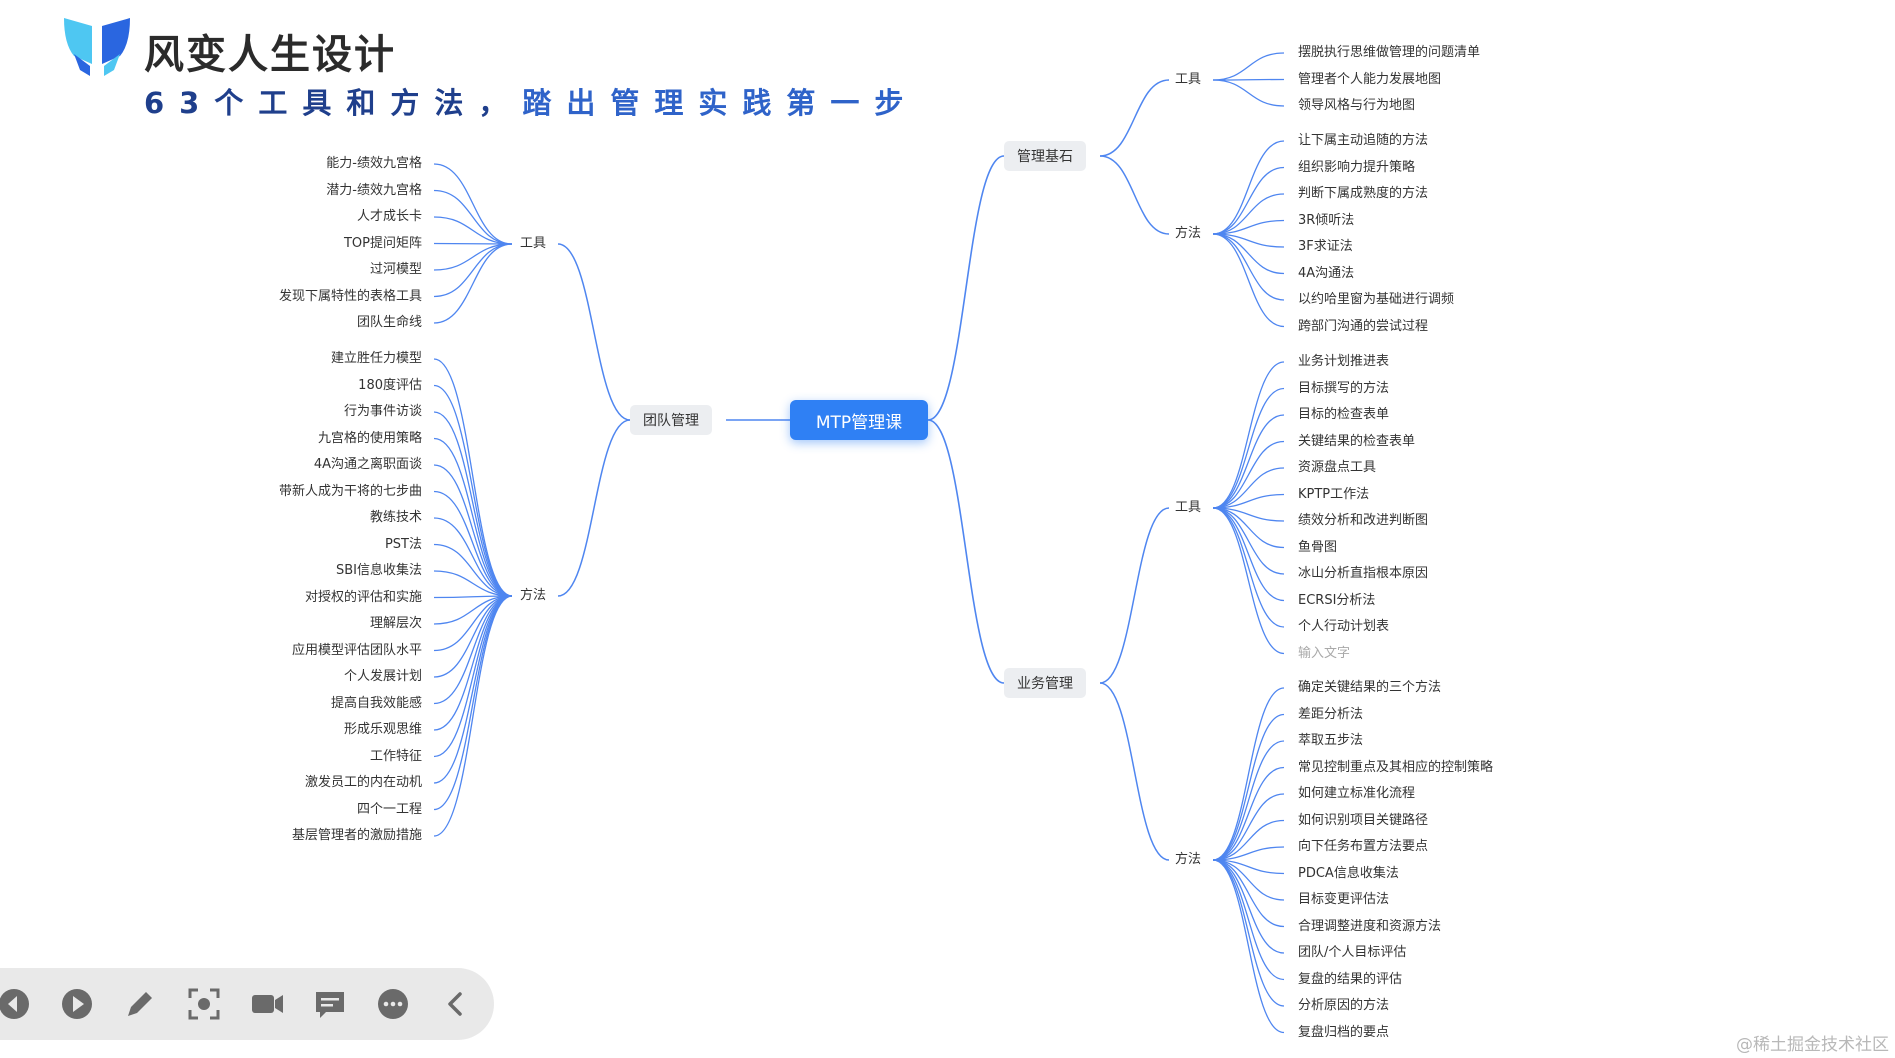  What do you see at coordinates (1325, 247) in the screenshot?
I see `leaf-node: 3F求证法` at bounding box center [1325, 247].